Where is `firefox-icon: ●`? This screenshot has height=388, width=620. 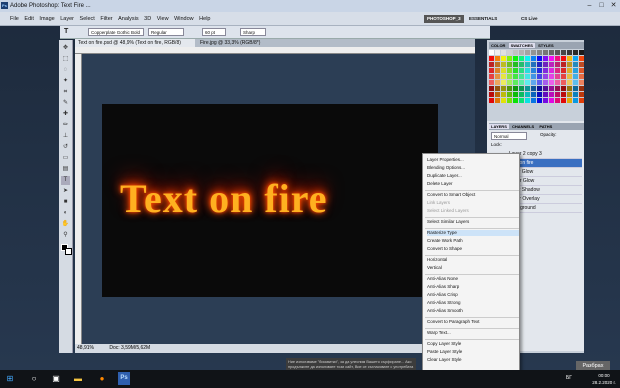 firefox-icon: ● is located at coordinates (102, 378).